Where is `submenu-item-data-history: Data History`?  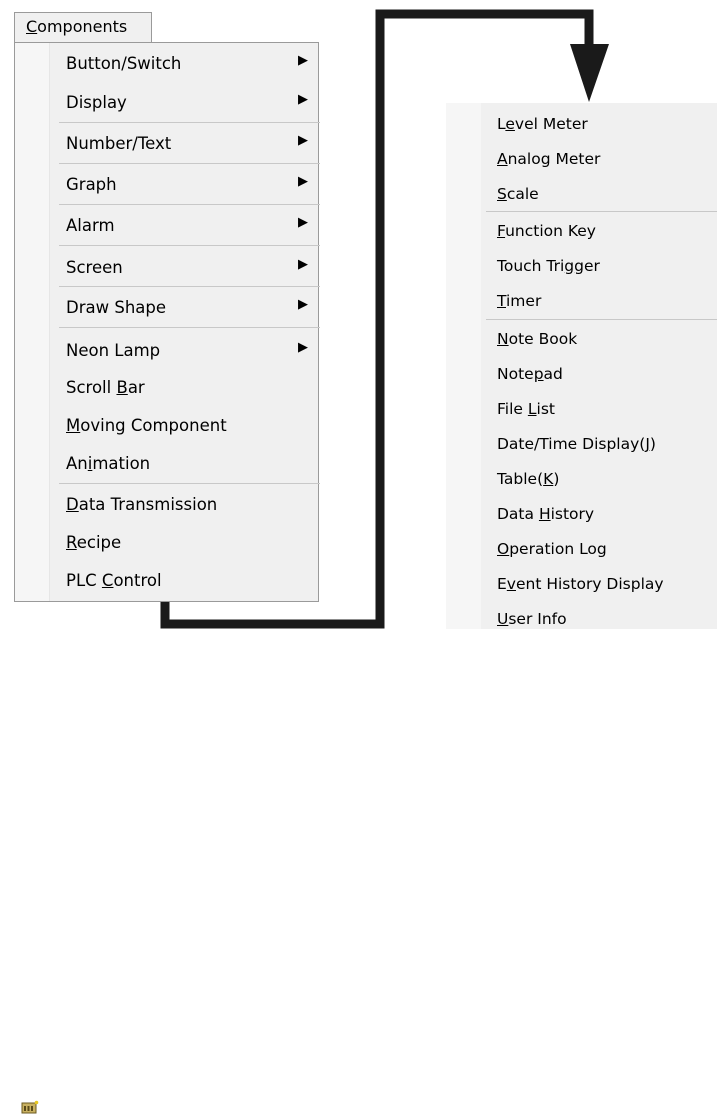
submenu-item-data-history: Data History is located at coordinates (545, 514).